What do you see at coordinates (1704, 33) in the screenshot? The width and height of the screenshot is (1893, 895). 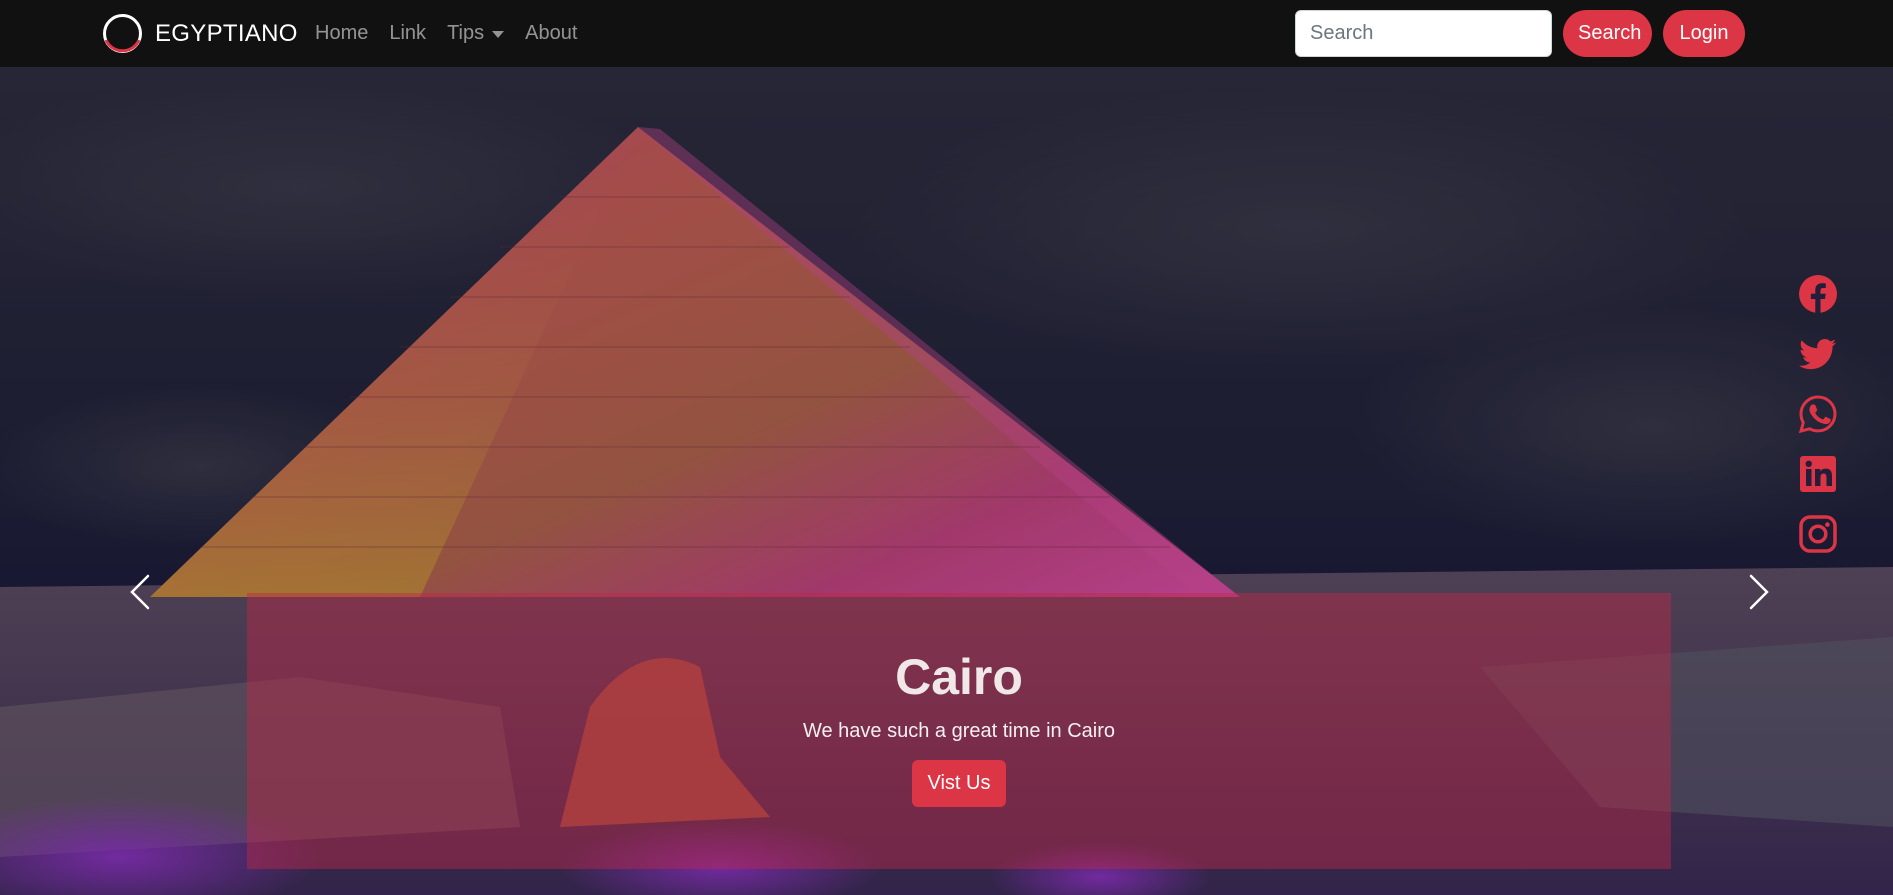 I see `login-button: Login` at bounding box center [1704, 33].